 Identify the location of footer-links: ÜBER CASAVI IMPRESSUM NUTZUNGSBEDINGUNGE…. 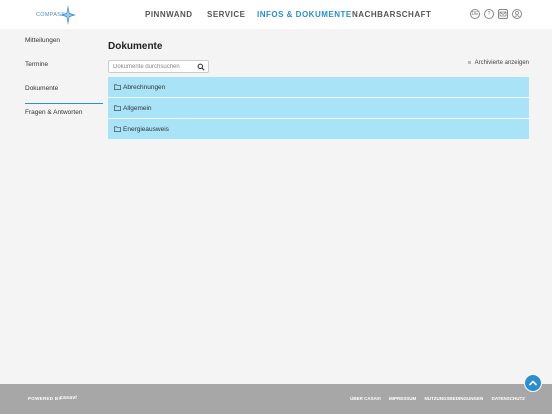
(434, 398).